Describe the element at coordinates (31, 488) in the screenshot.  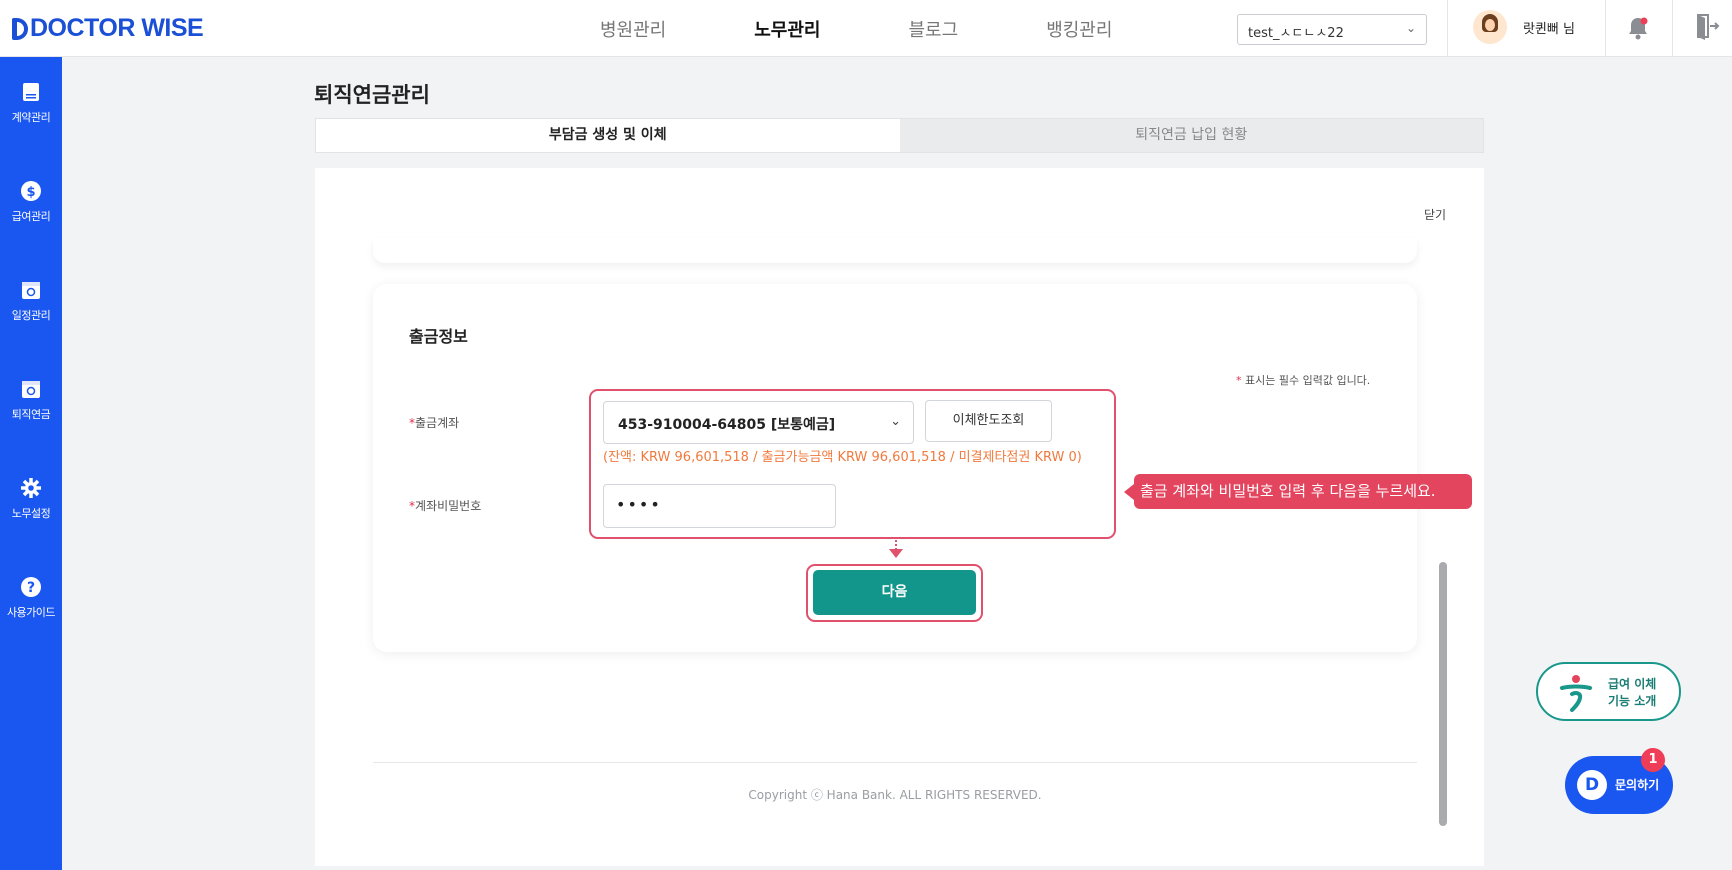
I see `gear-icon` at that location.